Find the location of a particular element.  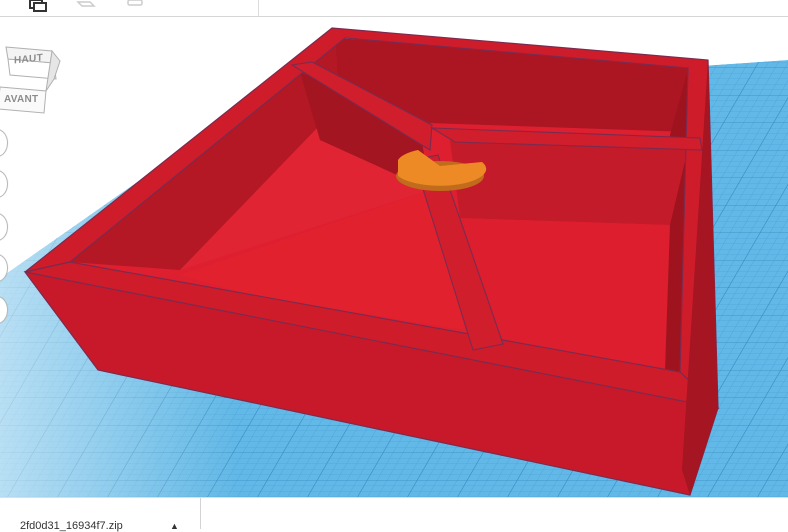

workplane-icon is located at coordinates (86, 7).